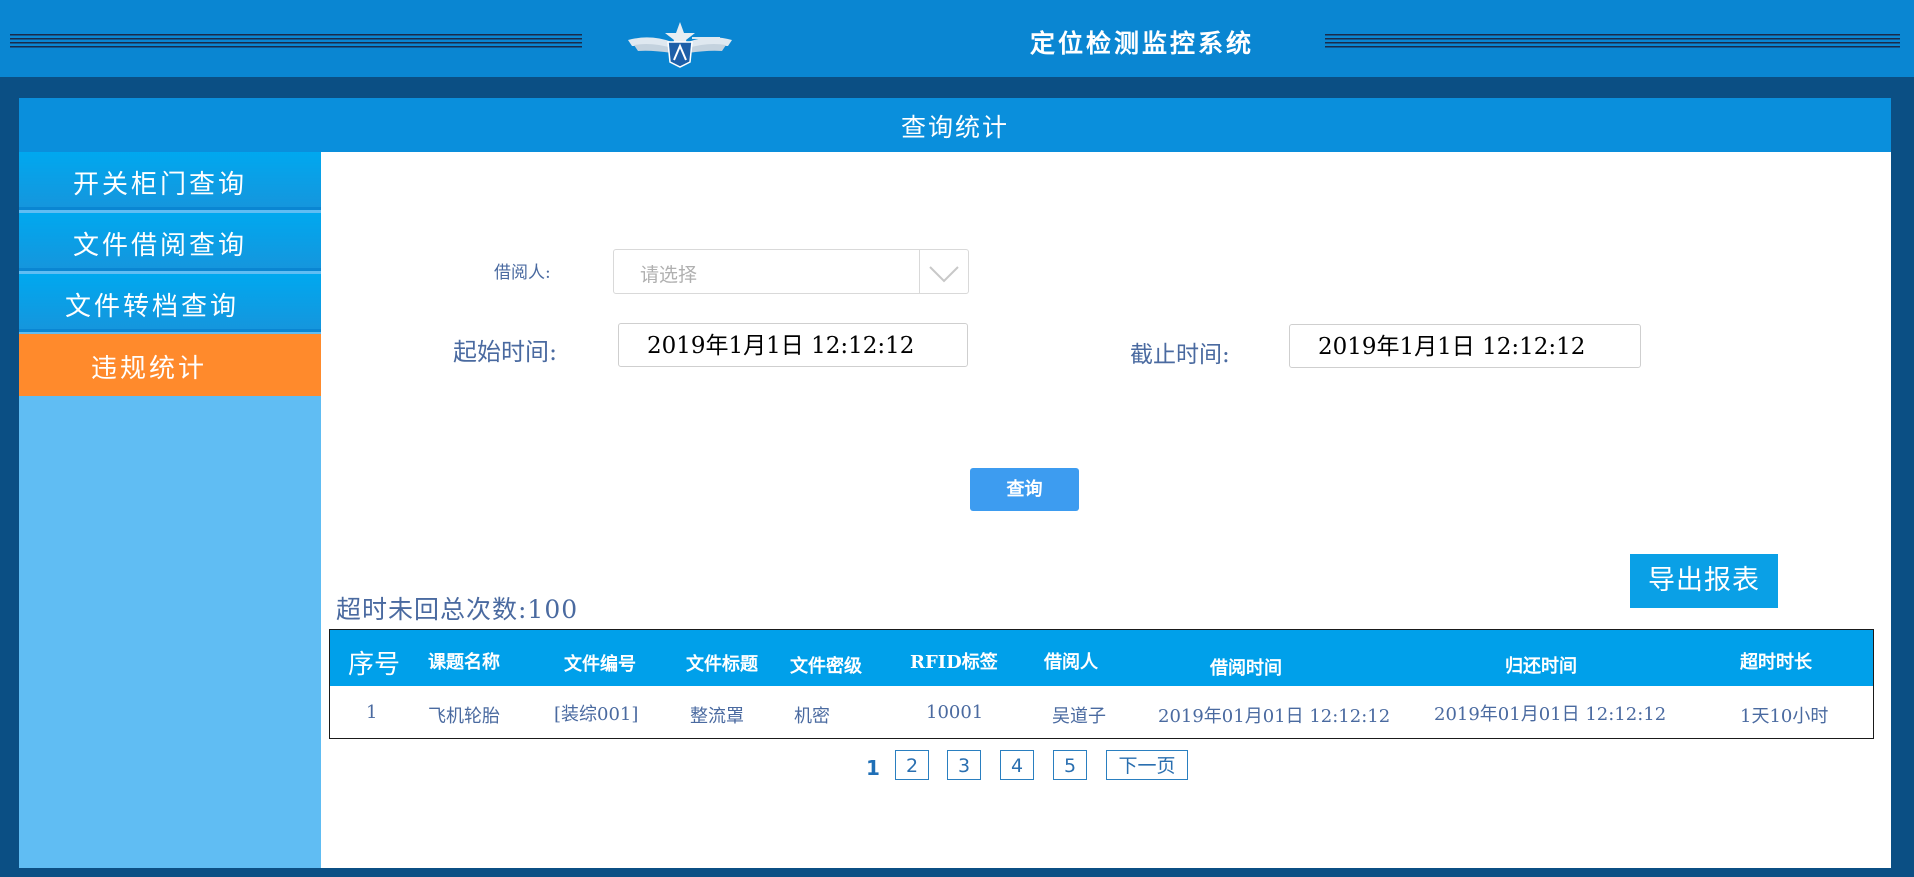  I want to click on sidebar-item-label: 违规统计, so click(149, 369).